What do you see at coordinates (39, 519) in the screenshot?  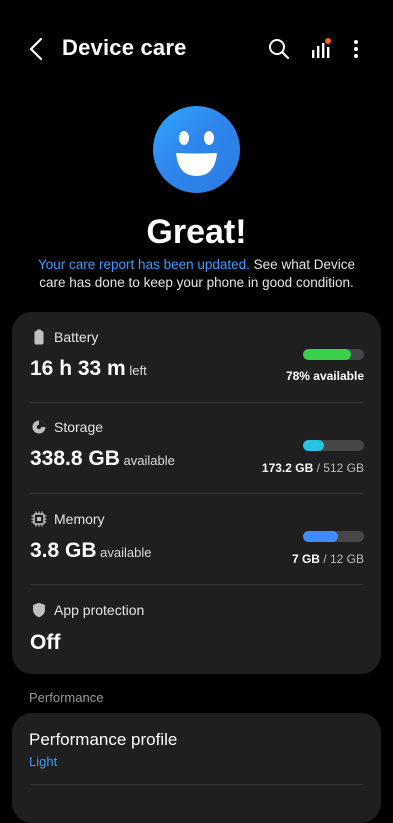 I see `memory-icon` at bounding box center [39, 519].